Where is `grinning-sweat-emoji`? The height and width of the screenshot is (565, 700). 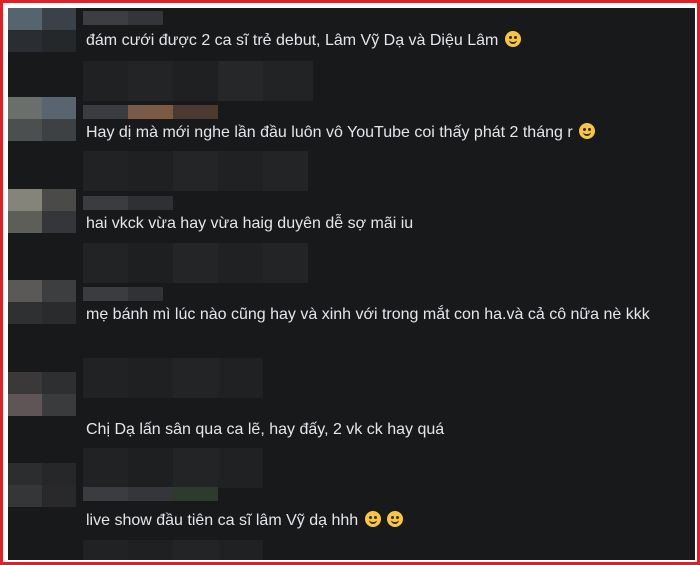 grinning-sweat-emoji is located at coordinates (512, 39).